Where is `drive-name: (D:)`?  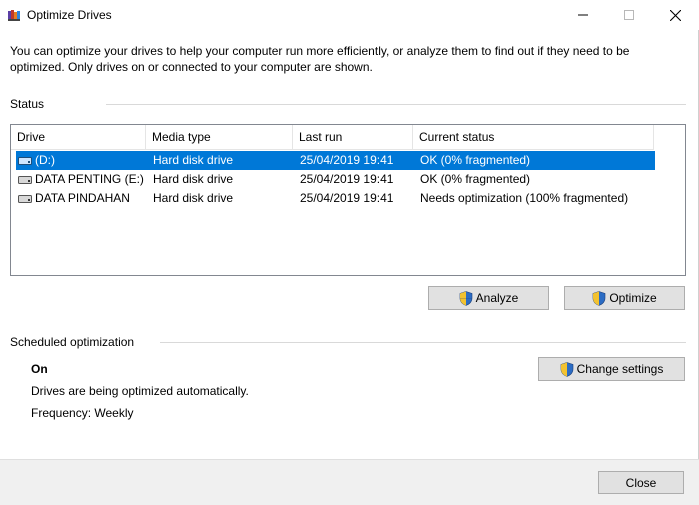
drive-name: (D:) is located at coordinates (45, 160).